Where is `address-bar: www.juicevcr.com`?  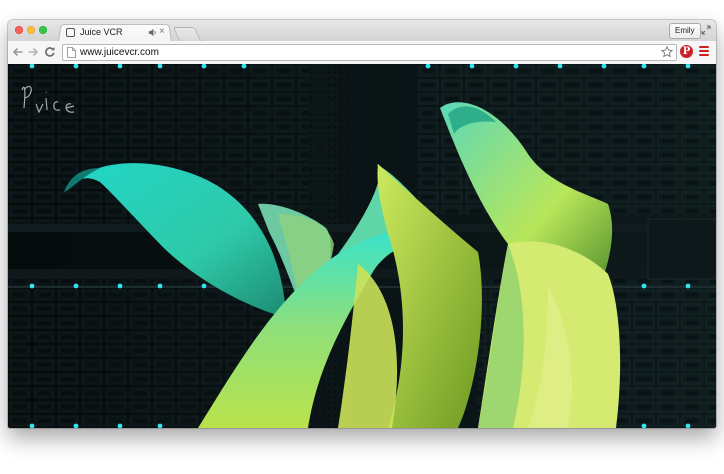 address-bar: www.juicevcr.com is located at coordinates (369, 52).